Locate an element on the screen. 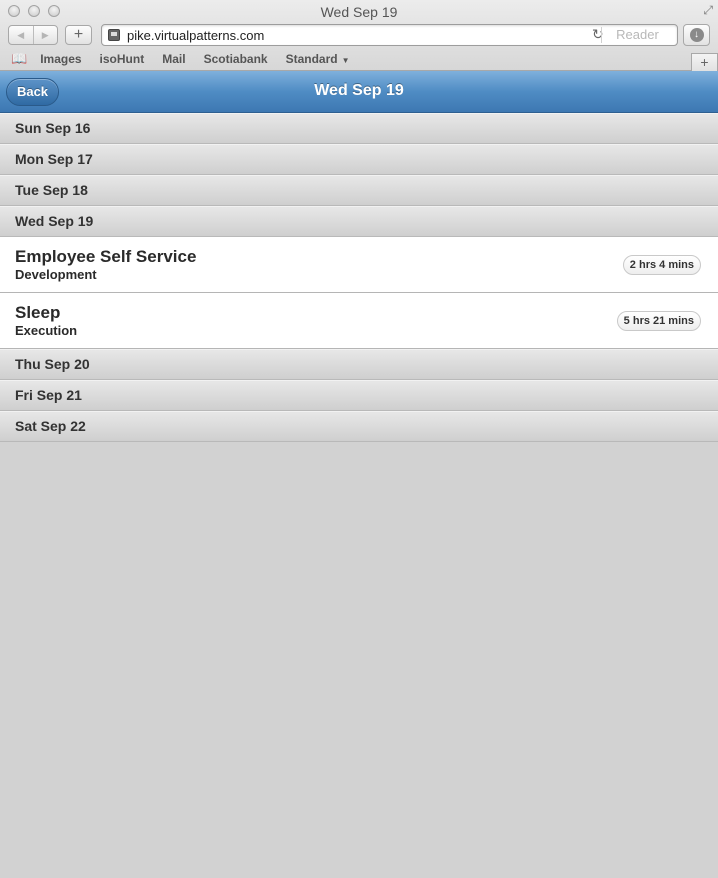 This screenshot has height=878, width=718. duration-badge: 2 hrs 4 mins is located at coordinates (661, 265).